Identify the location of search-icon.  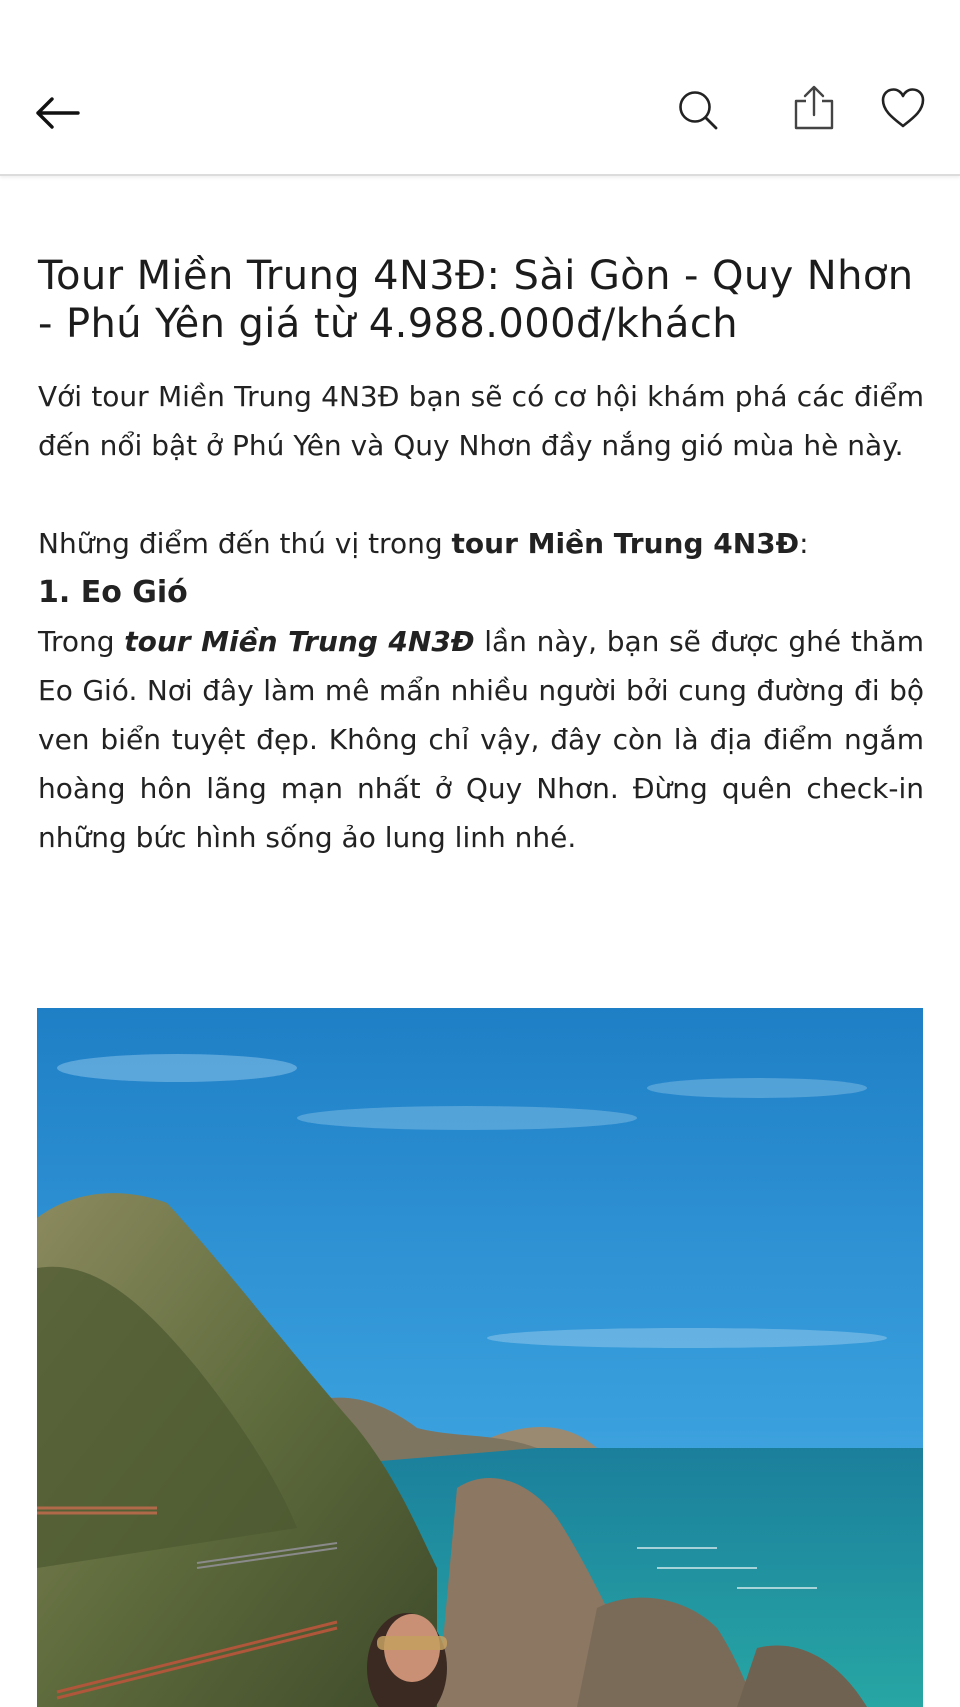
(698, 110).